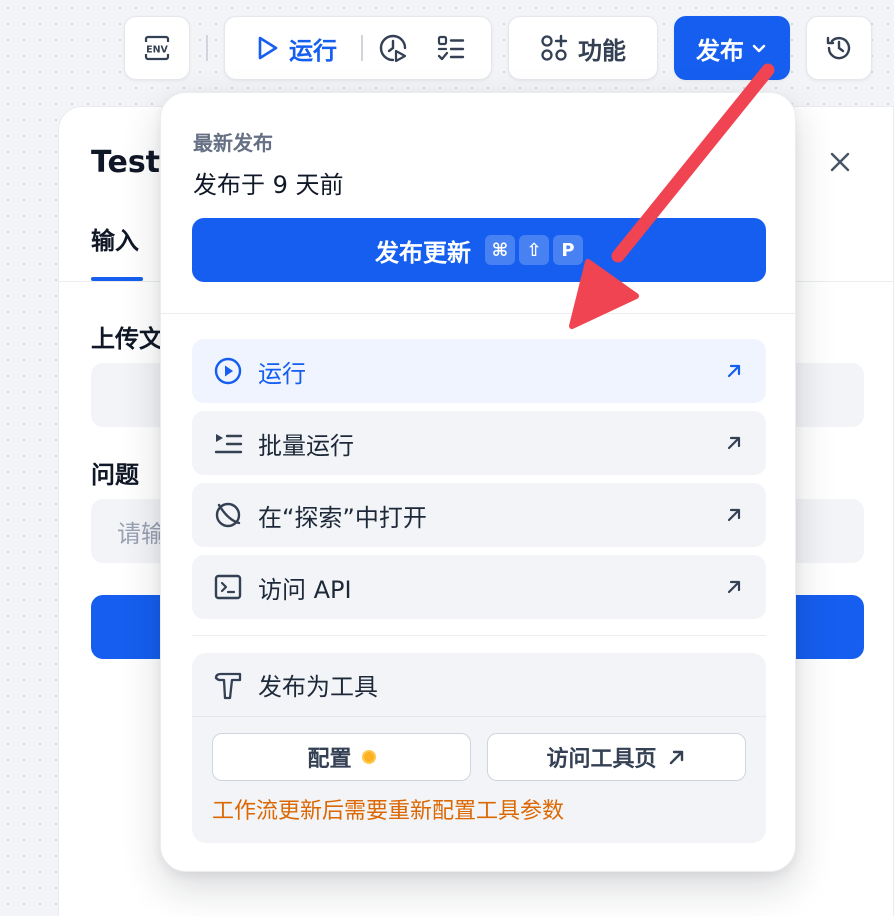 Image resolution: width=894 pixels, height=916 pixels. I want to click on run-history-button, so click(393, 48).